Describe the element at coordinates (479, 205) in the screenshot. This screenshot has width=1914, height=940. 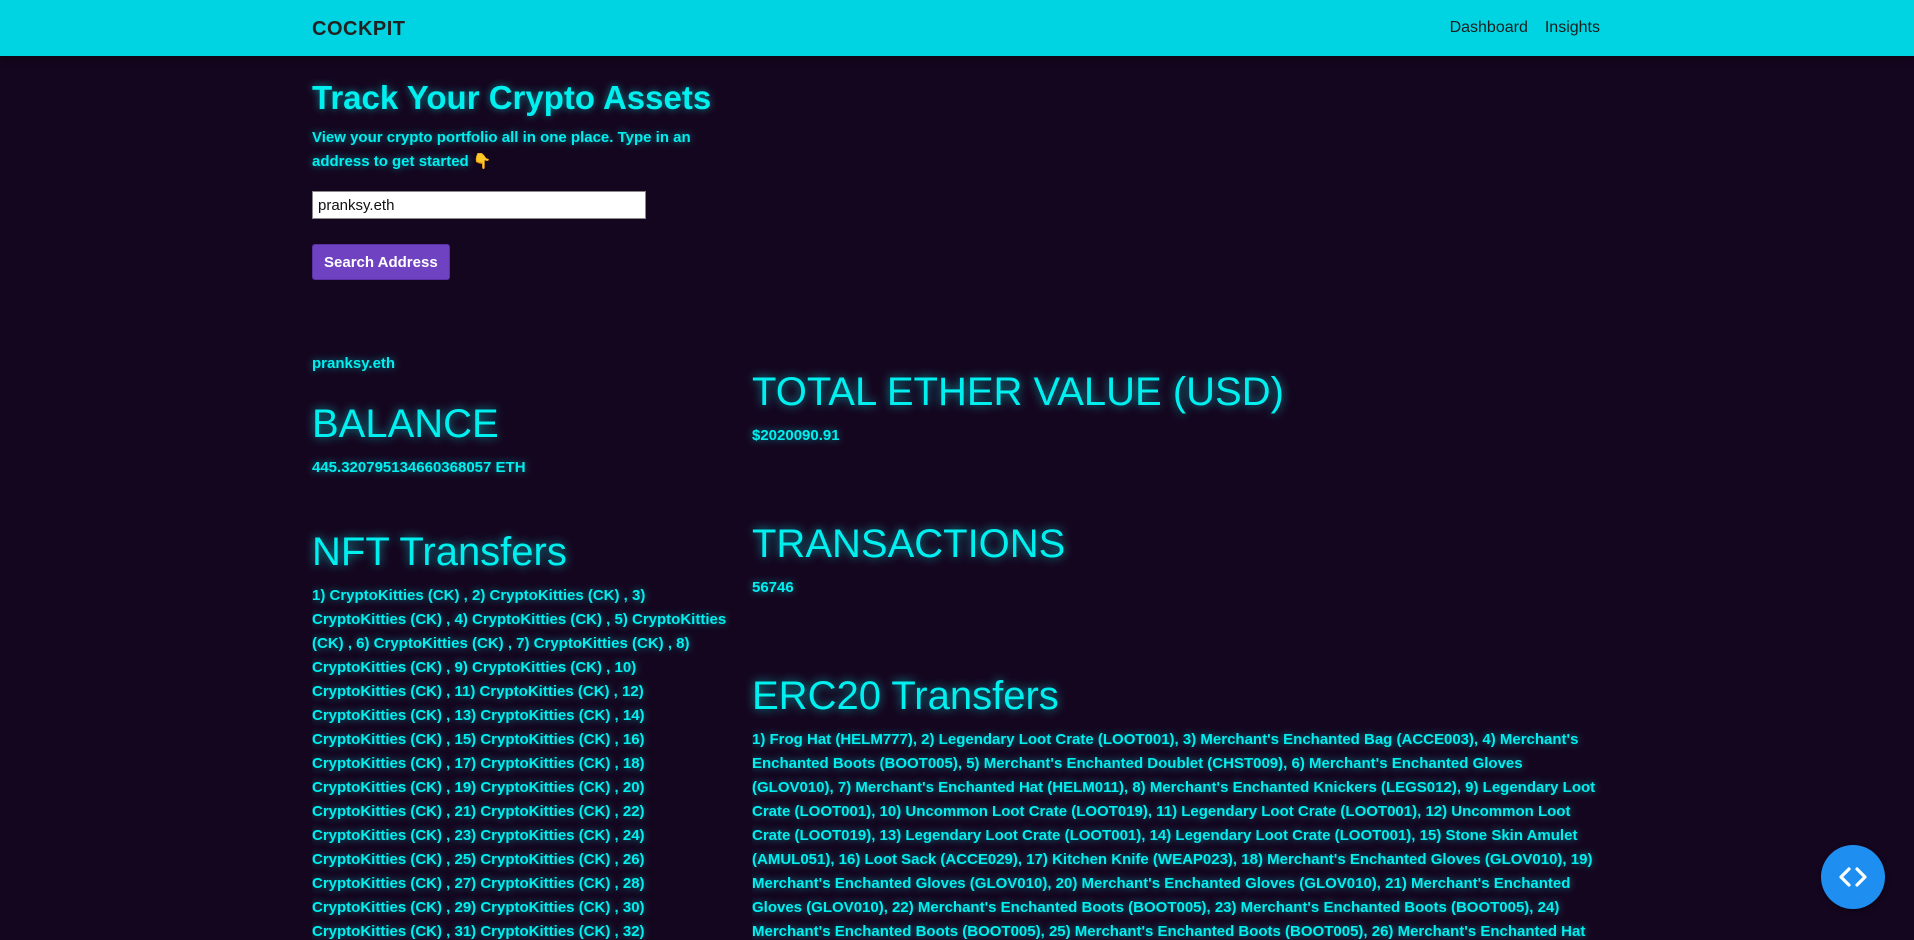
I see `search-input` at that location.